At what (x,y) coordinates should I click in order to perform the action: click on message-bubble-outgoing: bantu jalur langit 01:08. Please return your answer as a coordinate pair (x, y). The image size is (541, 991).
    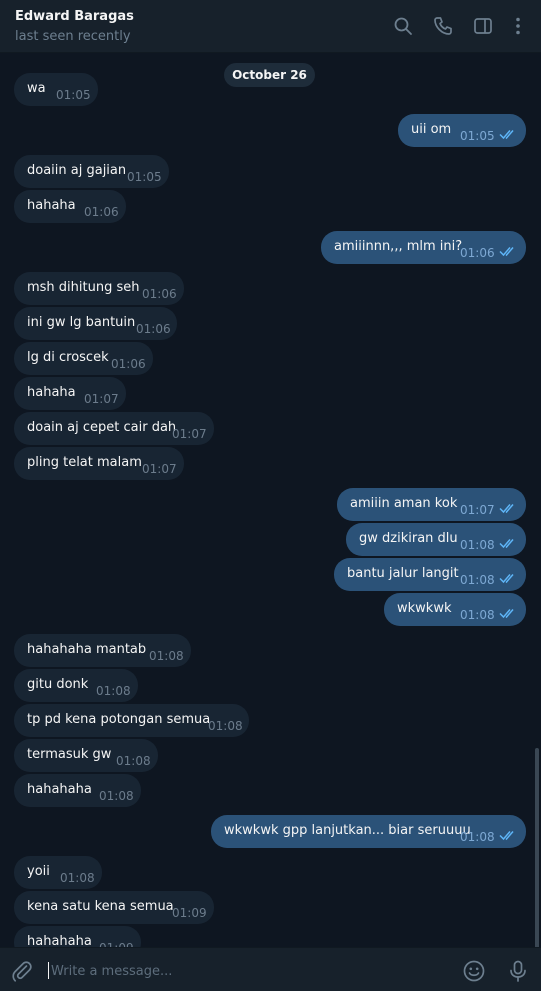
    Looking at the image, I should click on (430, 574).